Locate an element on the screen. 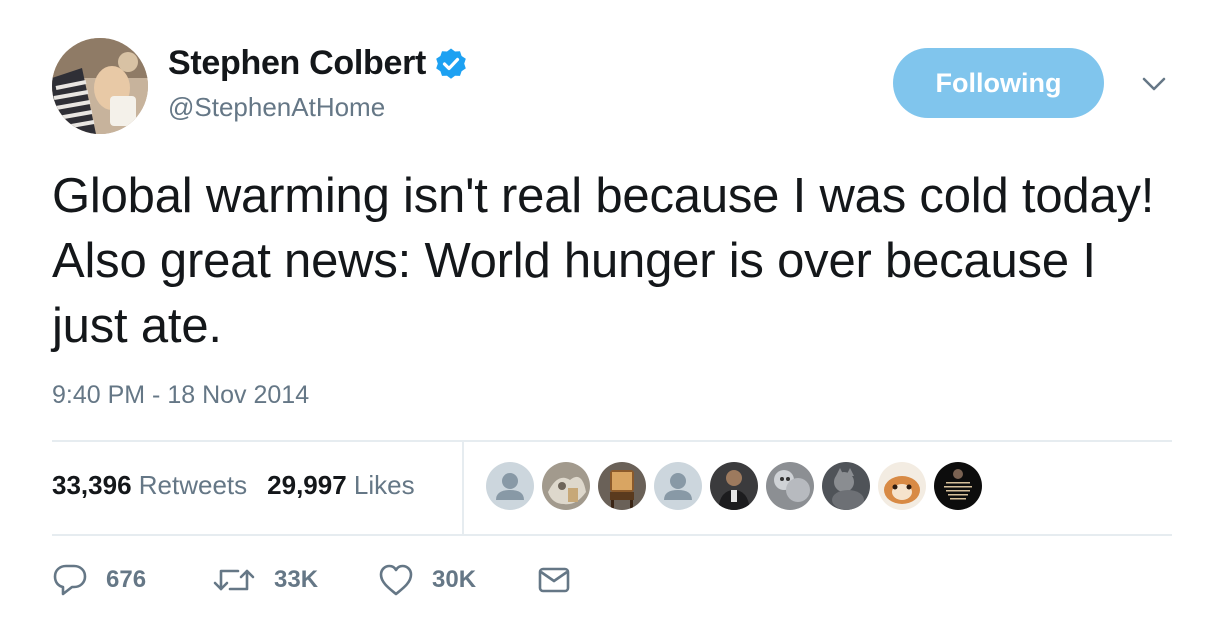 The height and width of the screenshot is (636, 1220). envelope-icon is located at coordinates (554, 580).